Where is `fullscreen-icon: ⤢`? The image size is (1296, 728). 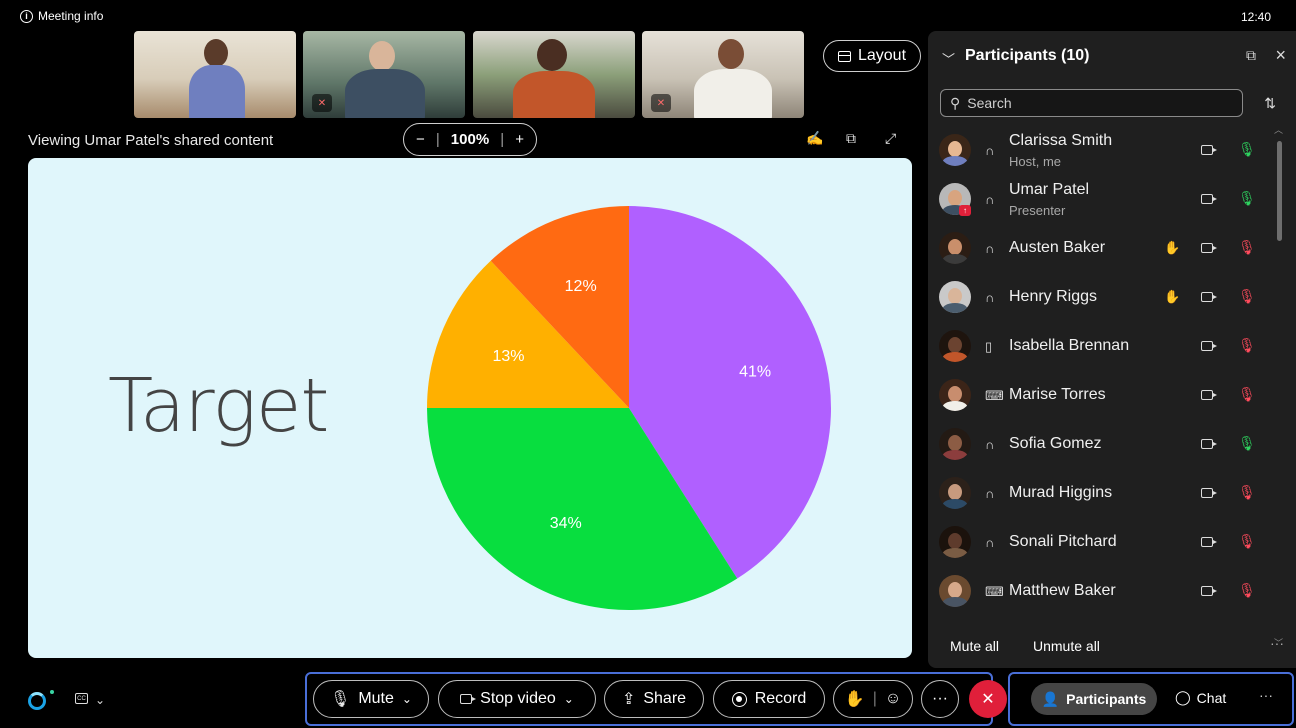 fullscreen-icon: ⤢ is located at coordinates (890, 138).